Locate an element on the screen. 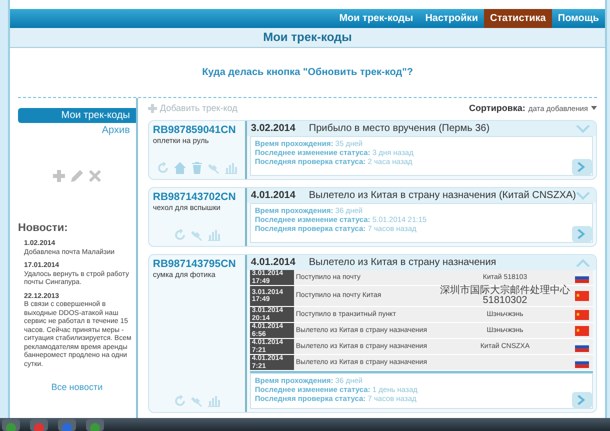 The height and width of the screenshot is (431, 610). nav-tab: Мои трек-коды is located at coordinates (376, 18).